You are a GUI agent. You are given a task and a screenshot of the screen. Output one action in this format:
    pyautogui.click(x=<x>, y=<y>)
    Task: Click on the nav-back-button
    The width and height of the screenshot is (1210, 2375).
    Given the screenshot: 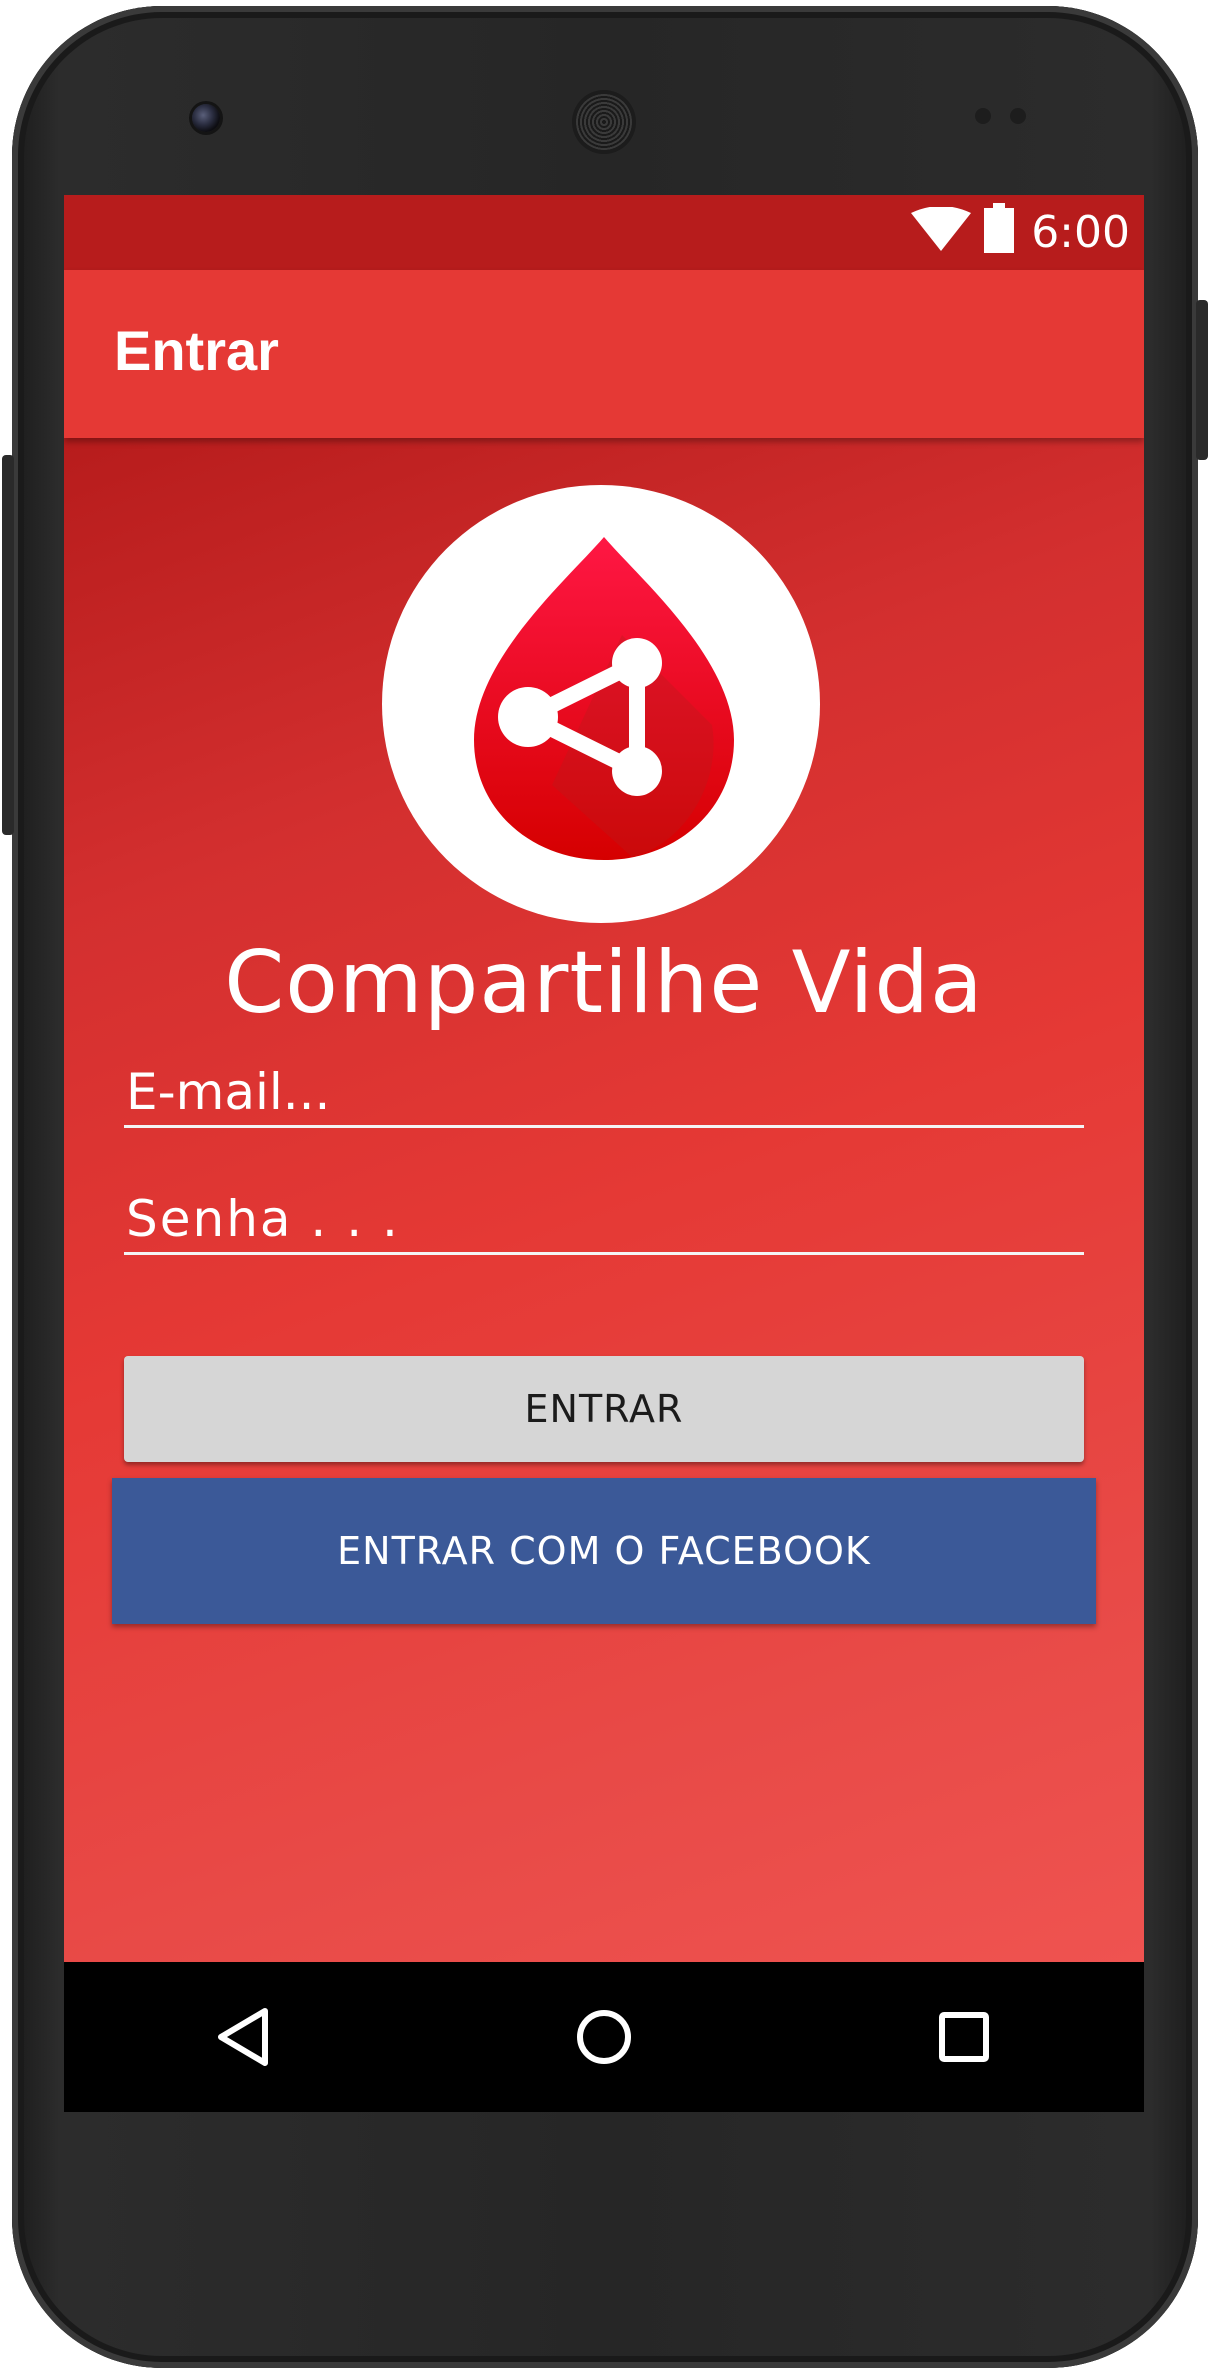 What is the action you would take?
    pyautogui.click(x=243, y=2037)
    